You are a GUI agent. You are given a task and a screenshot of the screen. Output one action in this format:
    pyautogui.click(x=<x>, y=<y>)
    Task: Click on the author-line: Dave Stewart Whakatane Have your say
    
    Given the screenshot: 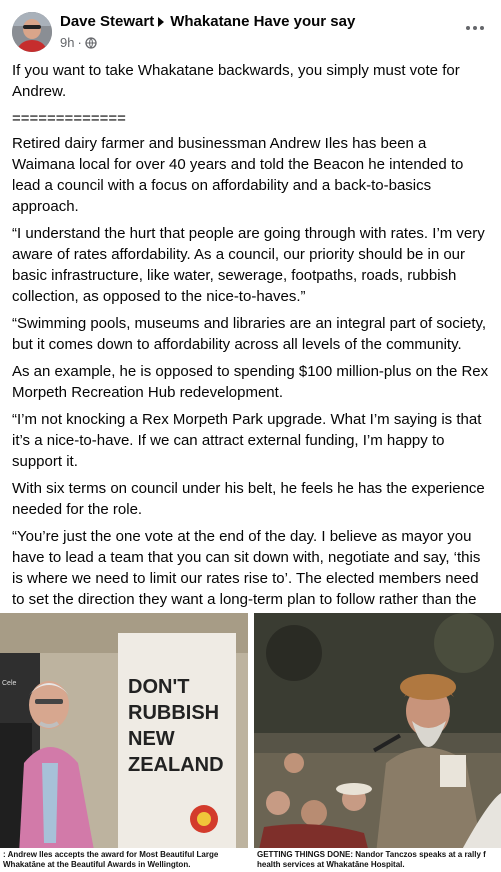 What is the action you would take?
    pyautogui.click(x=207, y=21)
    